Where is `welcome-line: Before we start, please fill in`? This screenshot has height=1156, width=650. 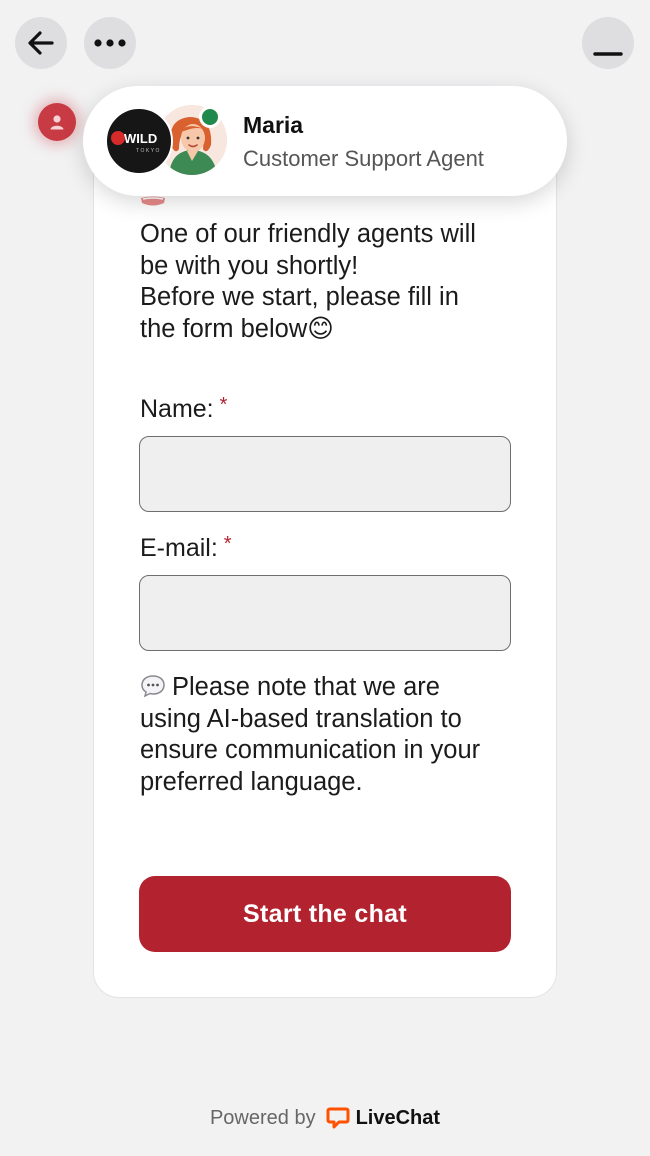
welcome-line: Before we start, please fill in is located at coordinates (299, 297).